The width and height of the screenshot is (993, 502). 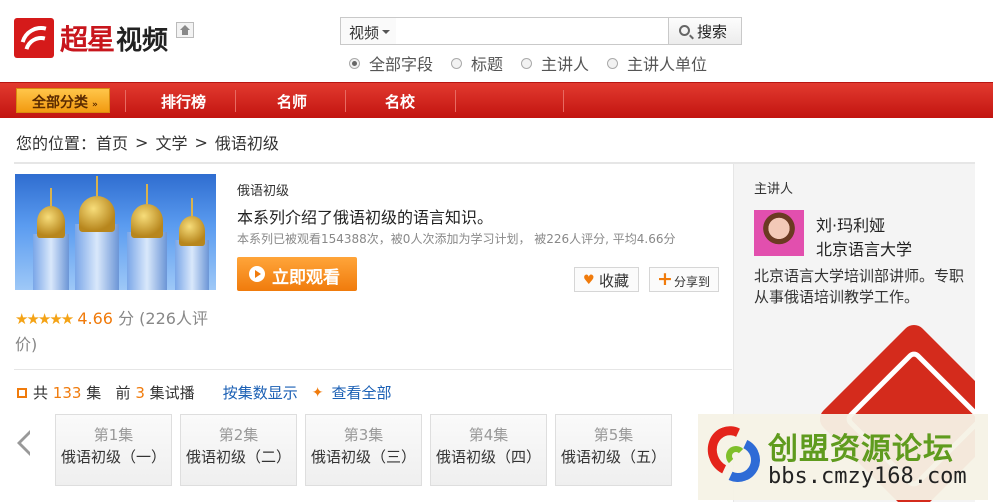 I want to click on lecturer-name: 刘·玛利娅, so click(x=850, y=224).